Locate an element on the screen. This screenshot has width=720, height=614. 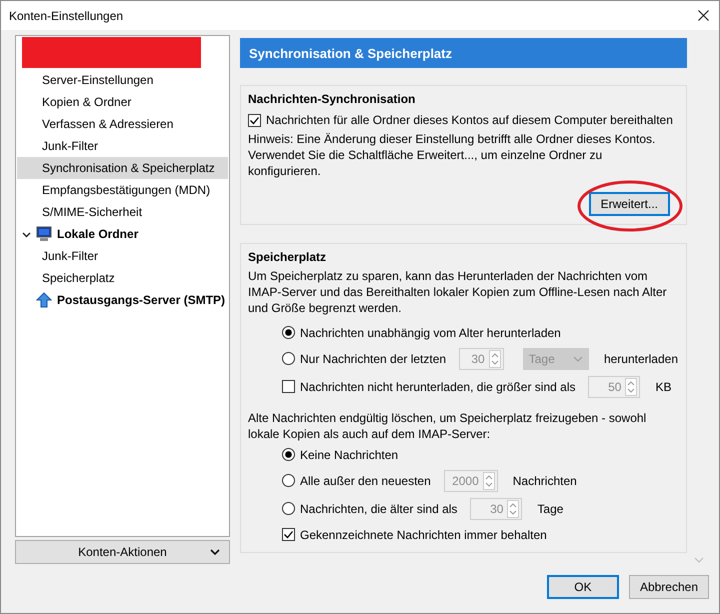
sidebar-item: Synchronisation & Speicherplatz is located at coordinates (122, 168).